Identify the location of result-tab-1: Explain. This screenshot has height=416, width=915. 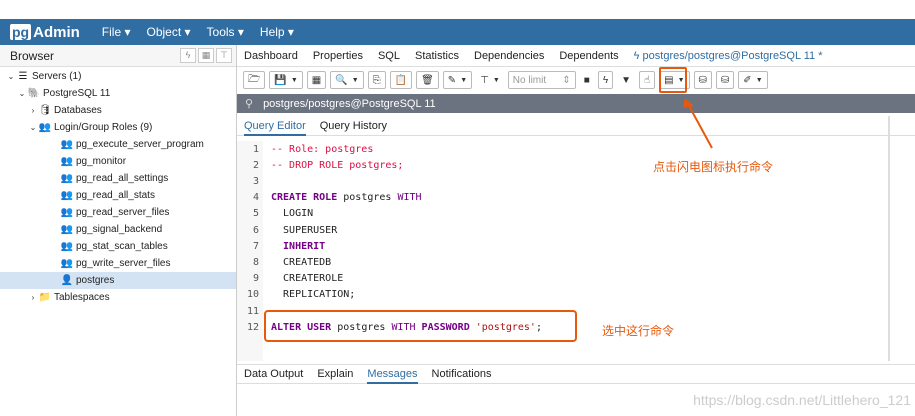
(335, 374).